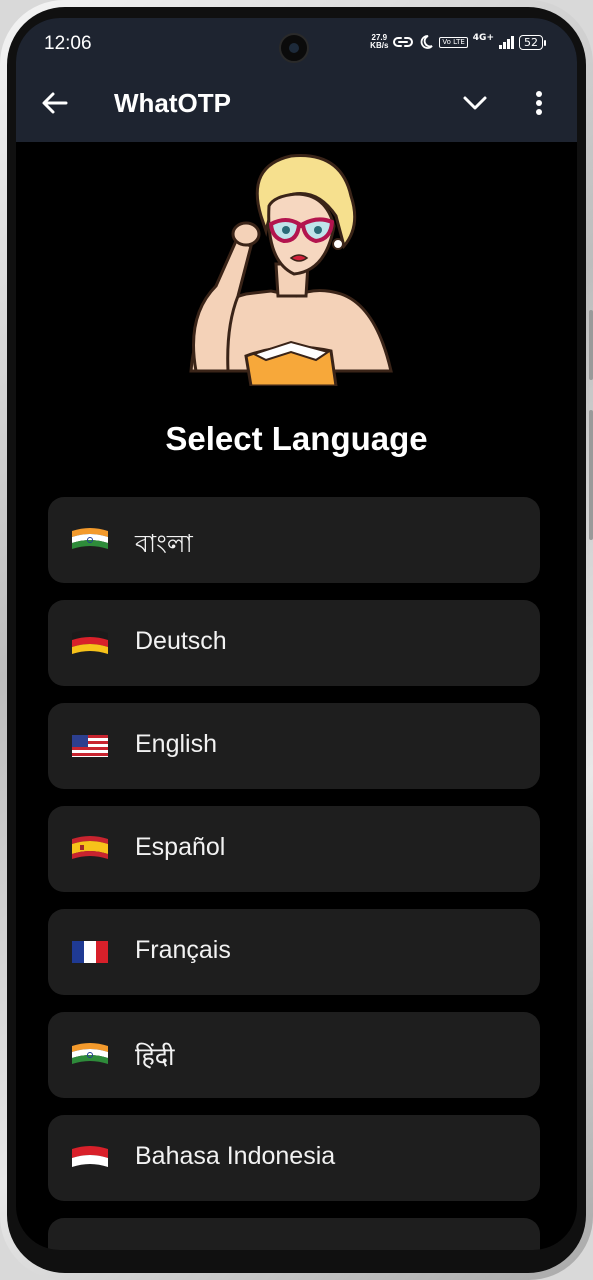 This screenshot has width=593, height=1280. Describe the element at coordinates (539, 103) in the screenshot. I see `more-vertical-icon` at that location.